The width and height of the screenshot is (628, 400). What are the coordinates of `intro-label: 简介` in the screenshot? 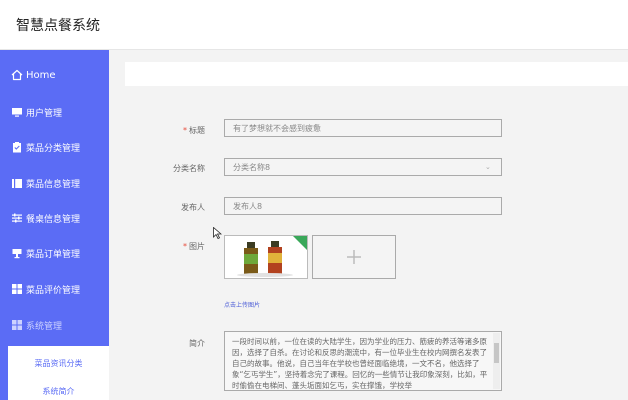 It's located at (197, 343).